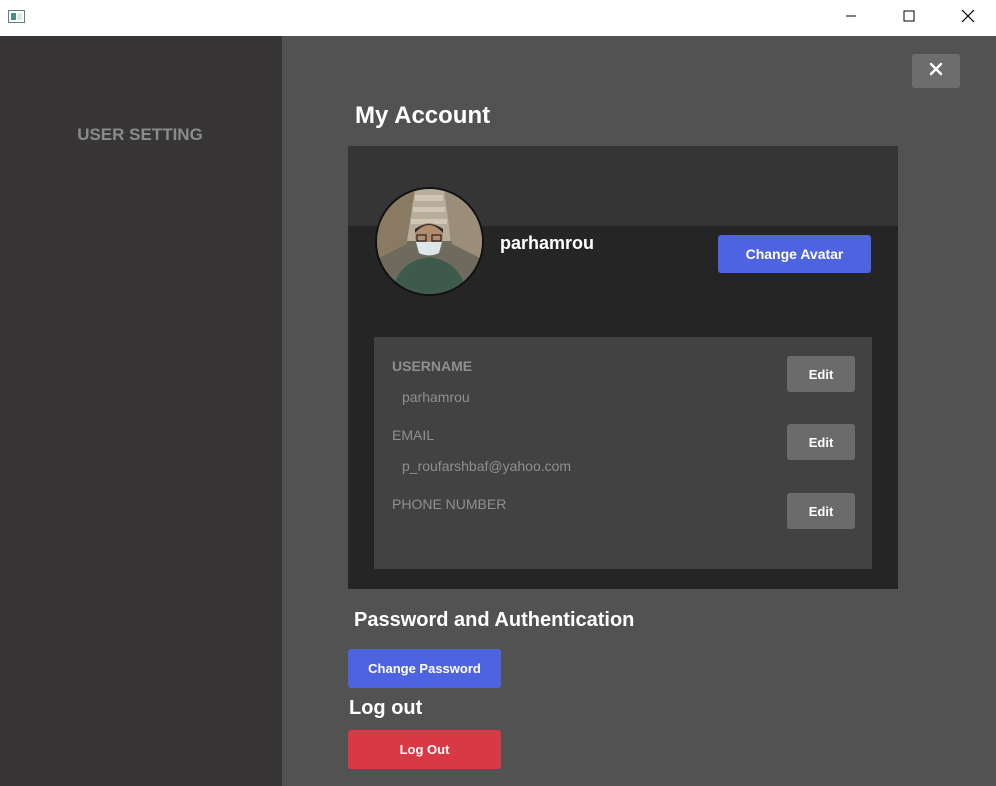 The width and height of the screenshot is (996, 786). I want to click on window-close-button, so click(968, 18).